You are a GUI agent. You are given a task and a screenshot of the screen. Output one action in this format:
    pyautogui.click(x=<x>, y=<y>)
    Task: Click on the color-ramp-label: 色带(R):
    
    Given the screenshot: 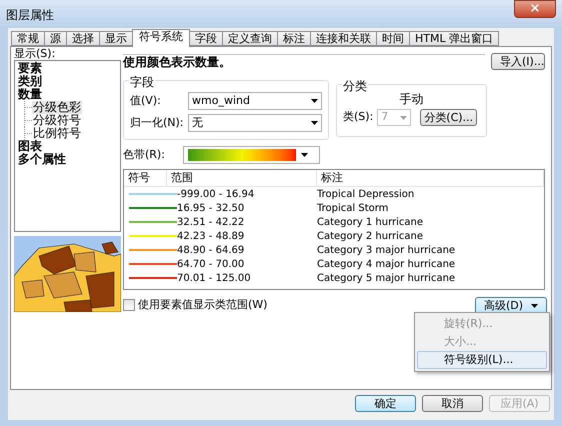 What is the action you would take?
    pyautogui.click(x=144, y=154)
    